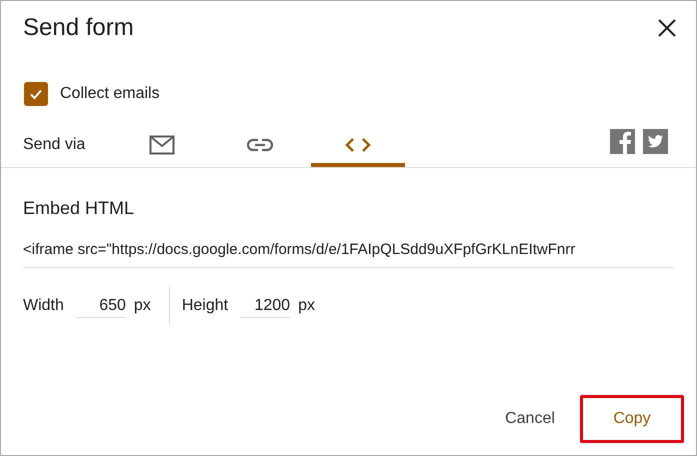 This screenshot has width=697, height=456. What do you see at coordinates (110, 94) in the screenshot?
I see `checkbox-label: Collect emails` at bounding box center [110, 94].